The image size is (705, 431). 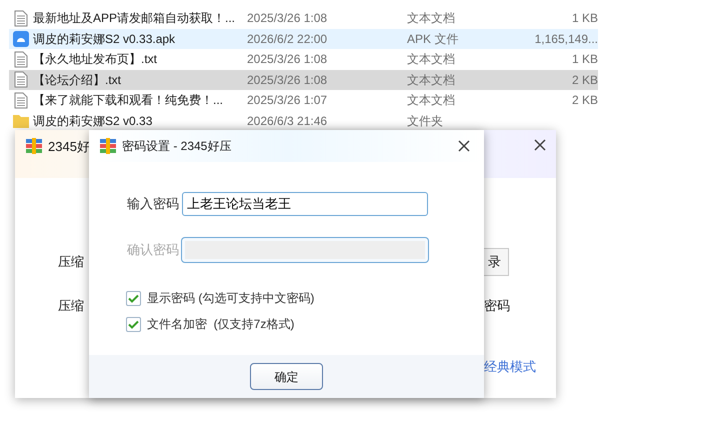 I want to click on file-name: 调皮的莉安娜S2 v0.33, so click(x=93, y=121).